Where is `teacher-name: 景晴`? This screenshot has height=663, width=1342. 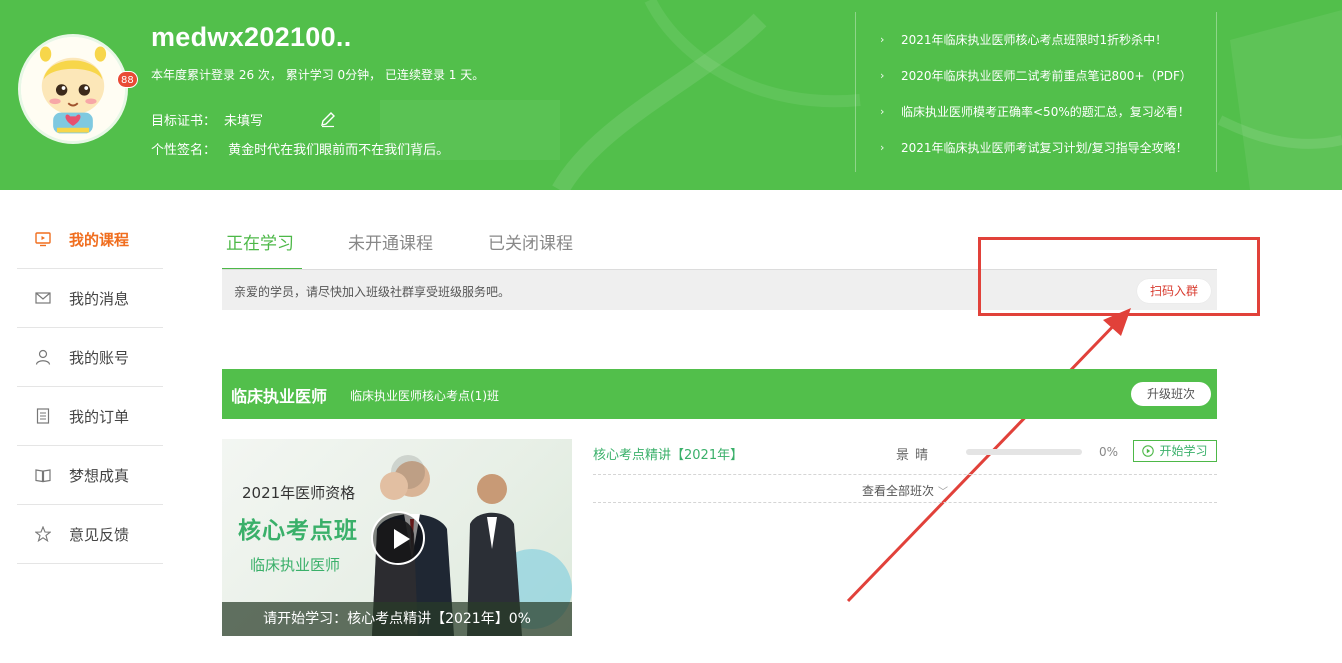
teacher-name: 景晴 is located at coordinates (915, 455).